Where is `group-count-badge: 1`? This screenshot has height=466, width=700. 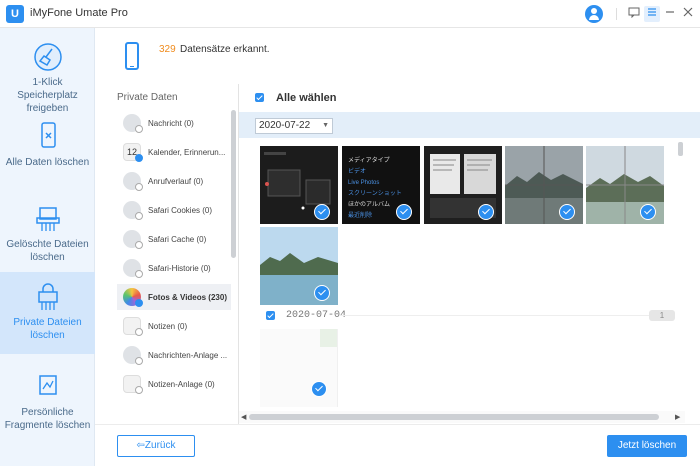 group-count-badge: 1 is located at coordinates (662, 315).